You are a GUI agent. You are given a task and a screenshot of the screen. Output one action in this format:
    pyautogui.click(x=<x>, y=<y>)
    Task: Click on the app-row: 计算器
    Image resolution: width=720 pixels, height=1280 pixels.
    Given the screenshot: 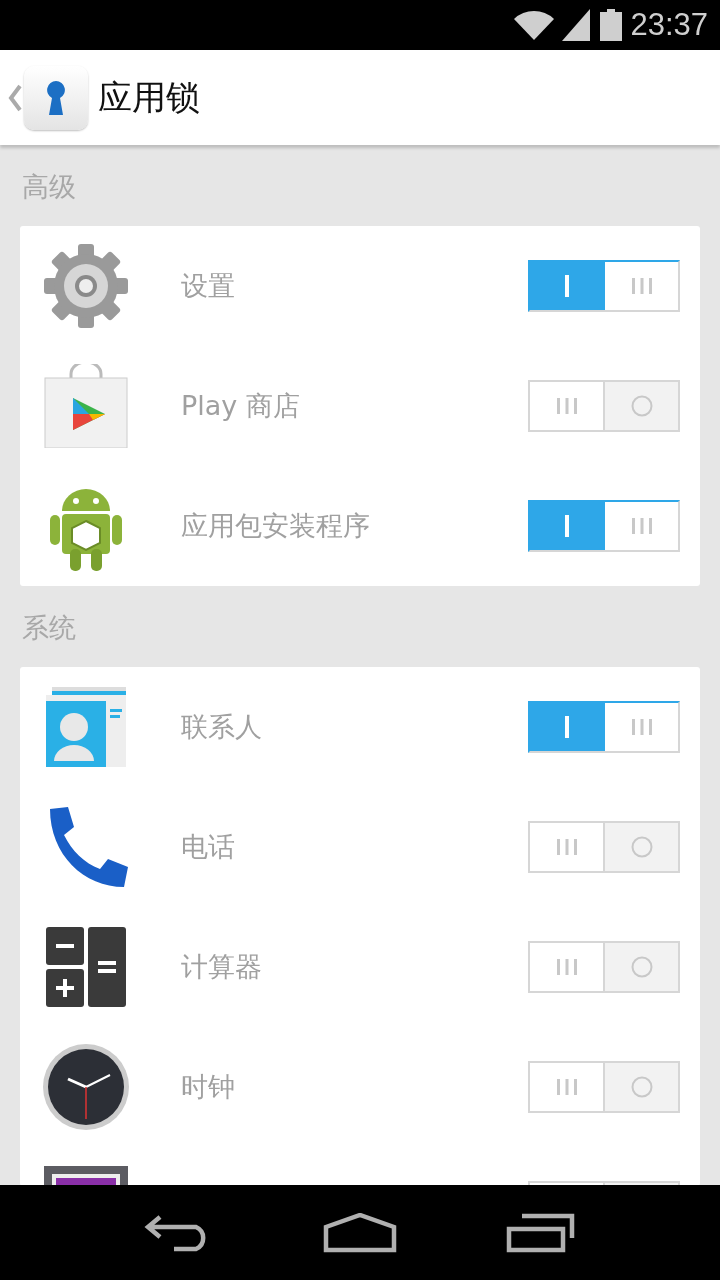 What is the action you would take?
    pyautogui.click(x=360, y=967)
    